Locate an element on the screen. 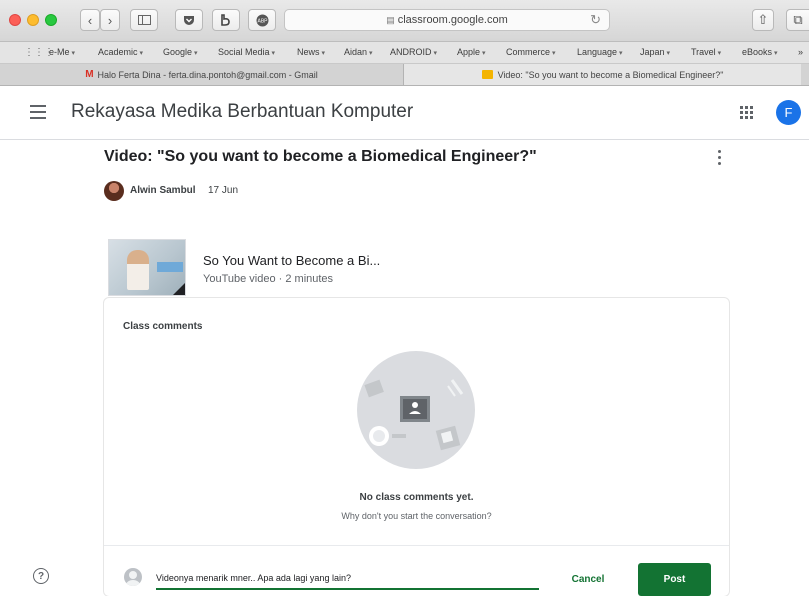 The height and width of the screenshot is (596, 809). app-header: Rekayasa Medika Berbantuan Komputer F is located at coordinates (404, 113).